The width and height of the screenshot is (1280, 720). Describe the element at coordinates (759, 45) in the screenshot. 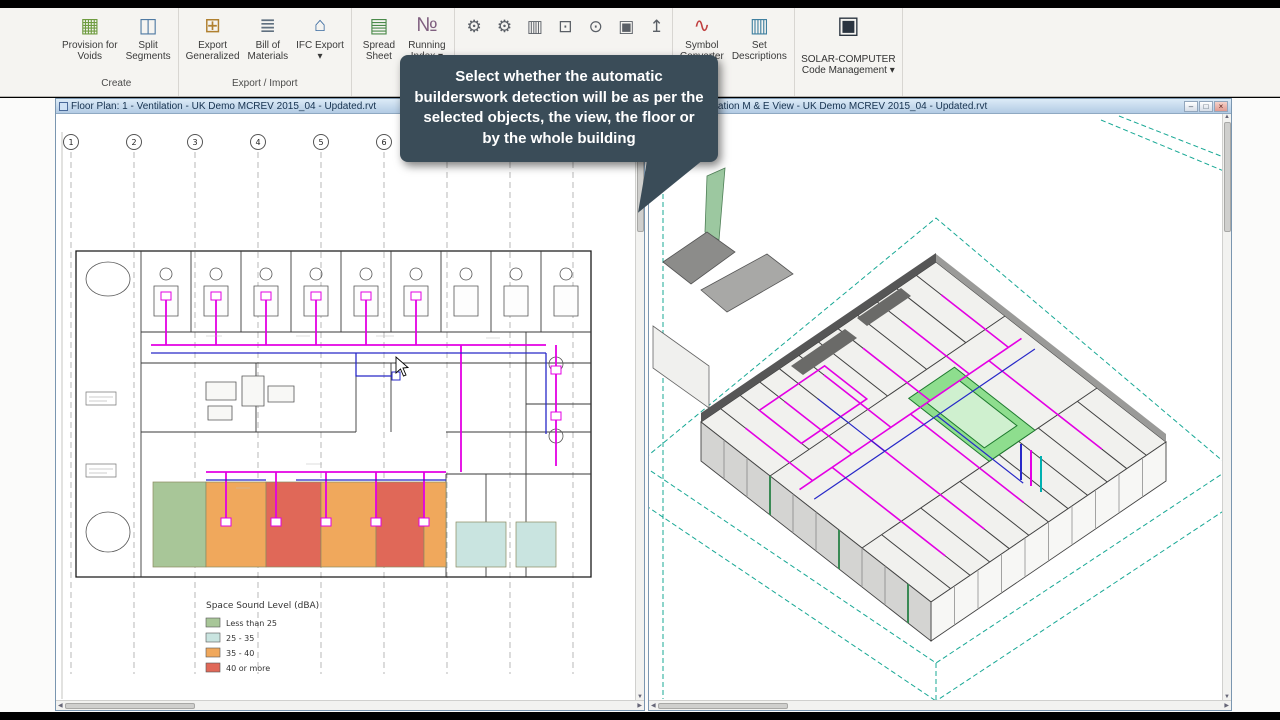

I see `set-descriptions-label-1: Set` at that location.